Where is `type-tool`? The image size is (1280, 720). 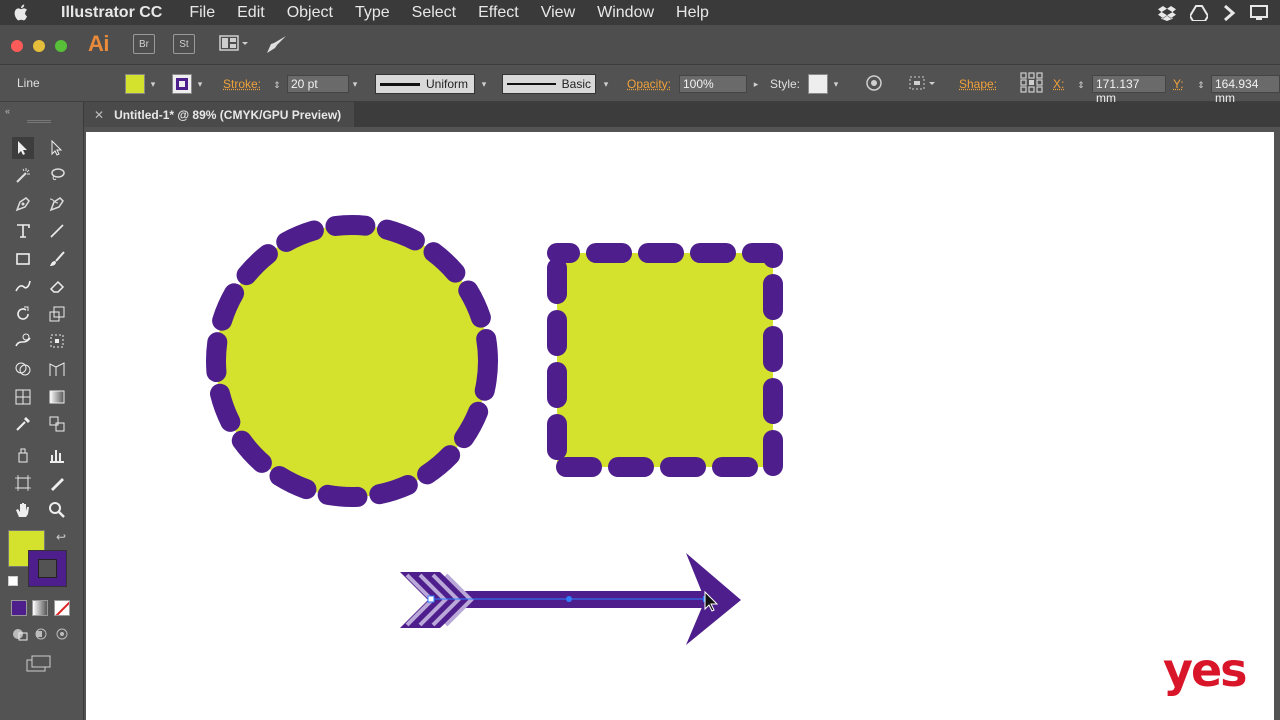 type-tool is located at coordinates (23, 231).